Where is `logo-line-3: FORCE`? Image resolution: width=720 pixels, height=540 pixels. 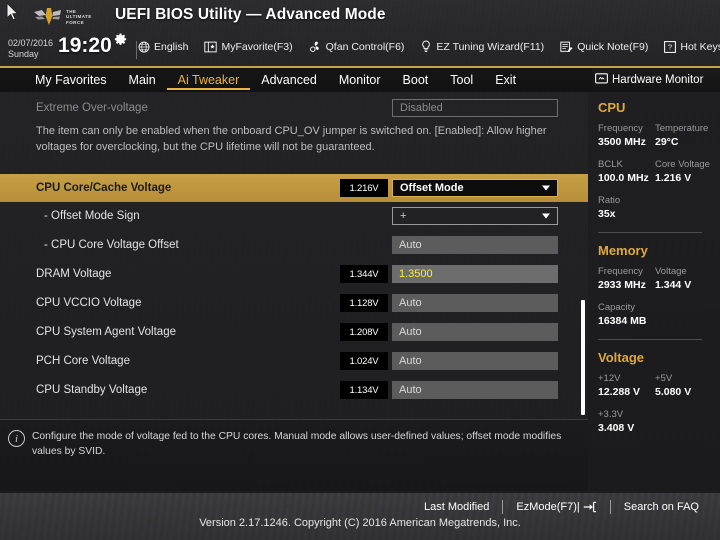
logo-line-3: FORCE is located at coordinates (75, 22).